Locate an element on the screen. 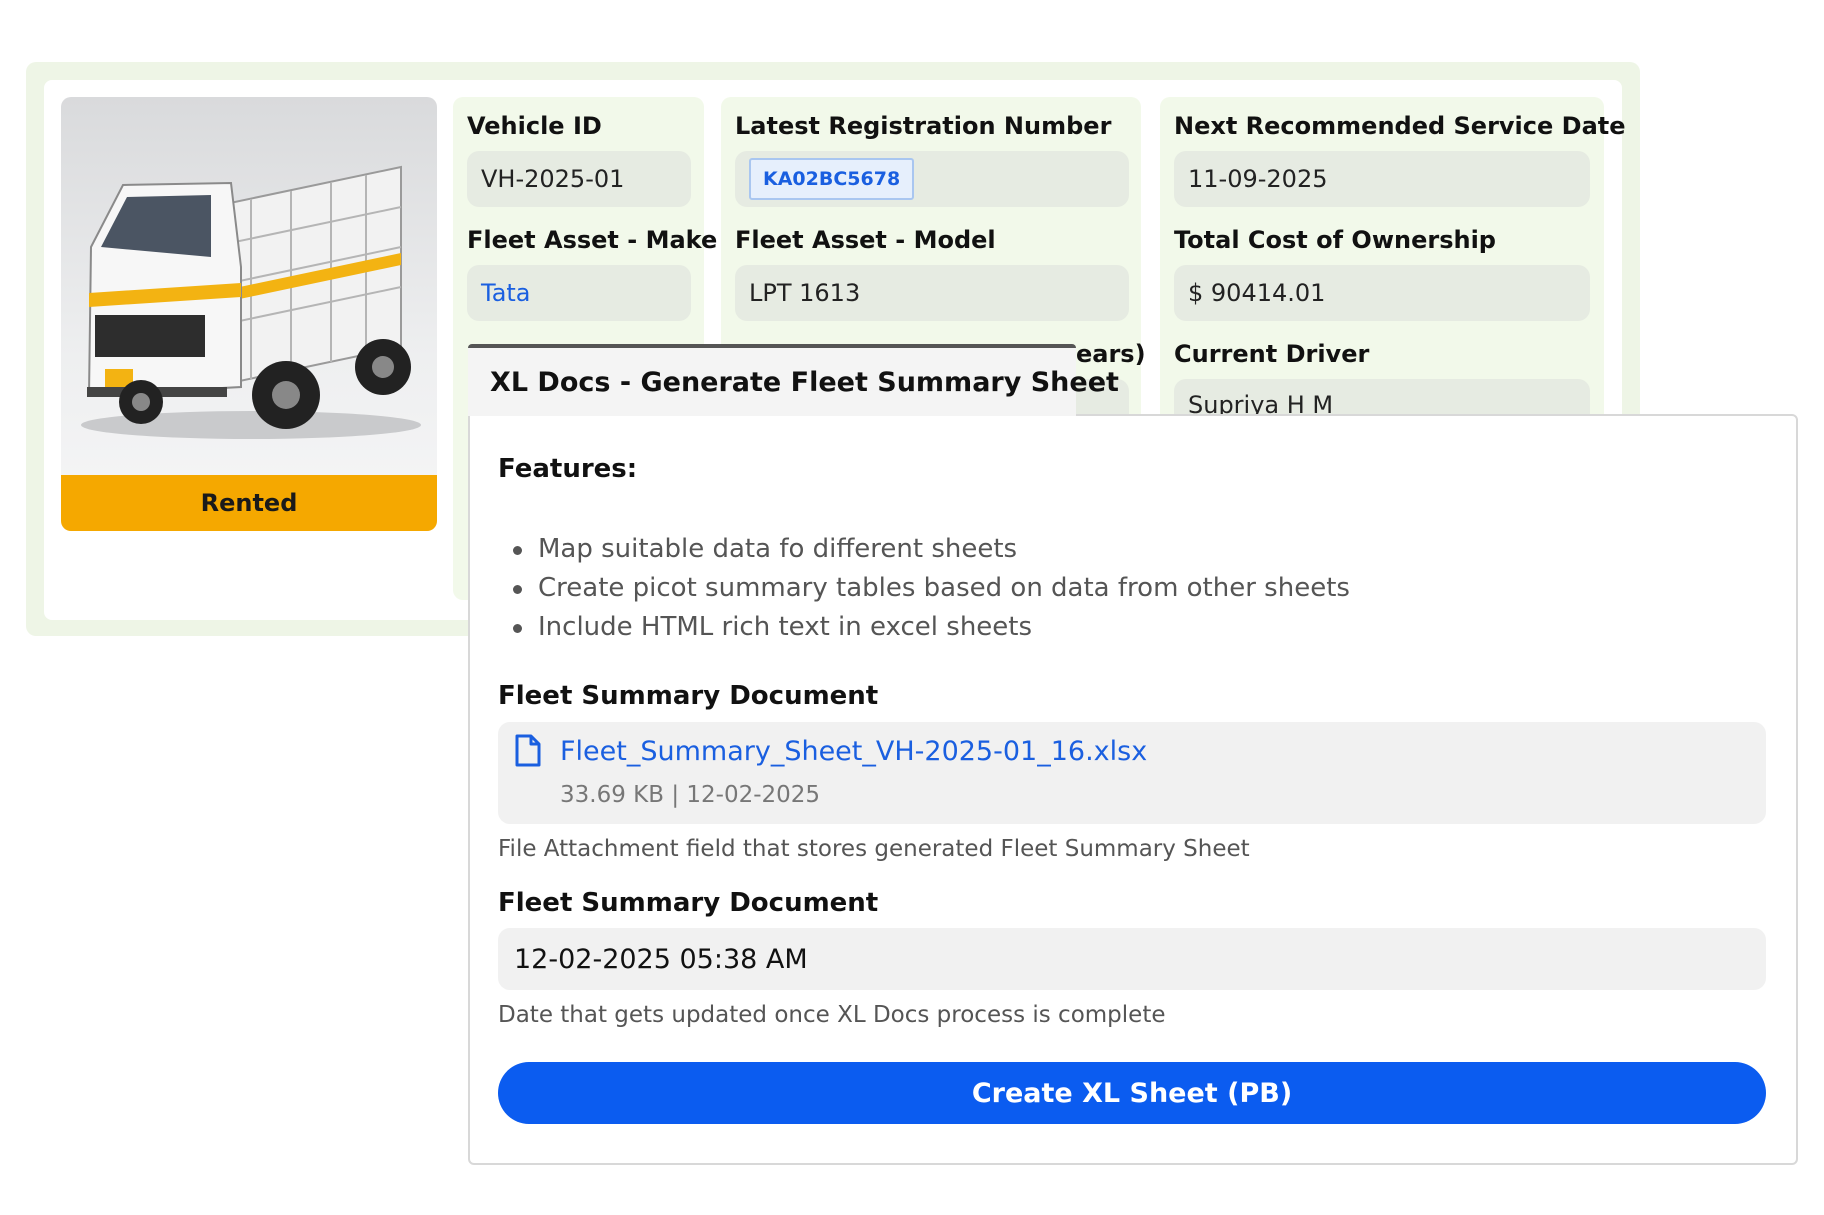 The width and height of the screenshot is (1824, 1215). features-heading: Features: is located at coordinates (568, 469).